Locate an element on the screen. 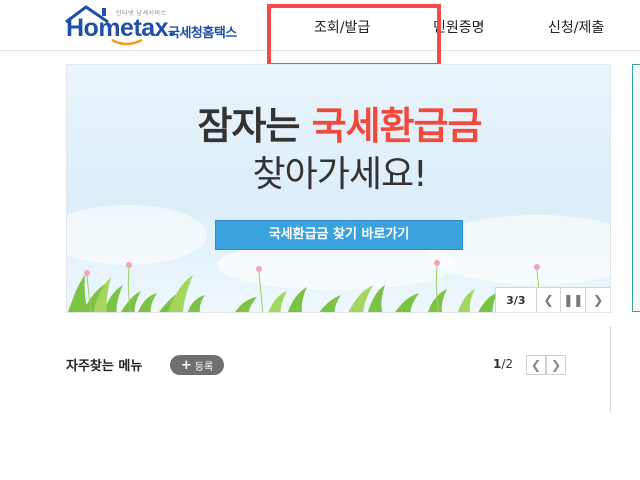 The height and width of the screenshot is (480, 640). frequent-menu-title: 자주찾는 메뉴 is located at coordinates (104, 366).